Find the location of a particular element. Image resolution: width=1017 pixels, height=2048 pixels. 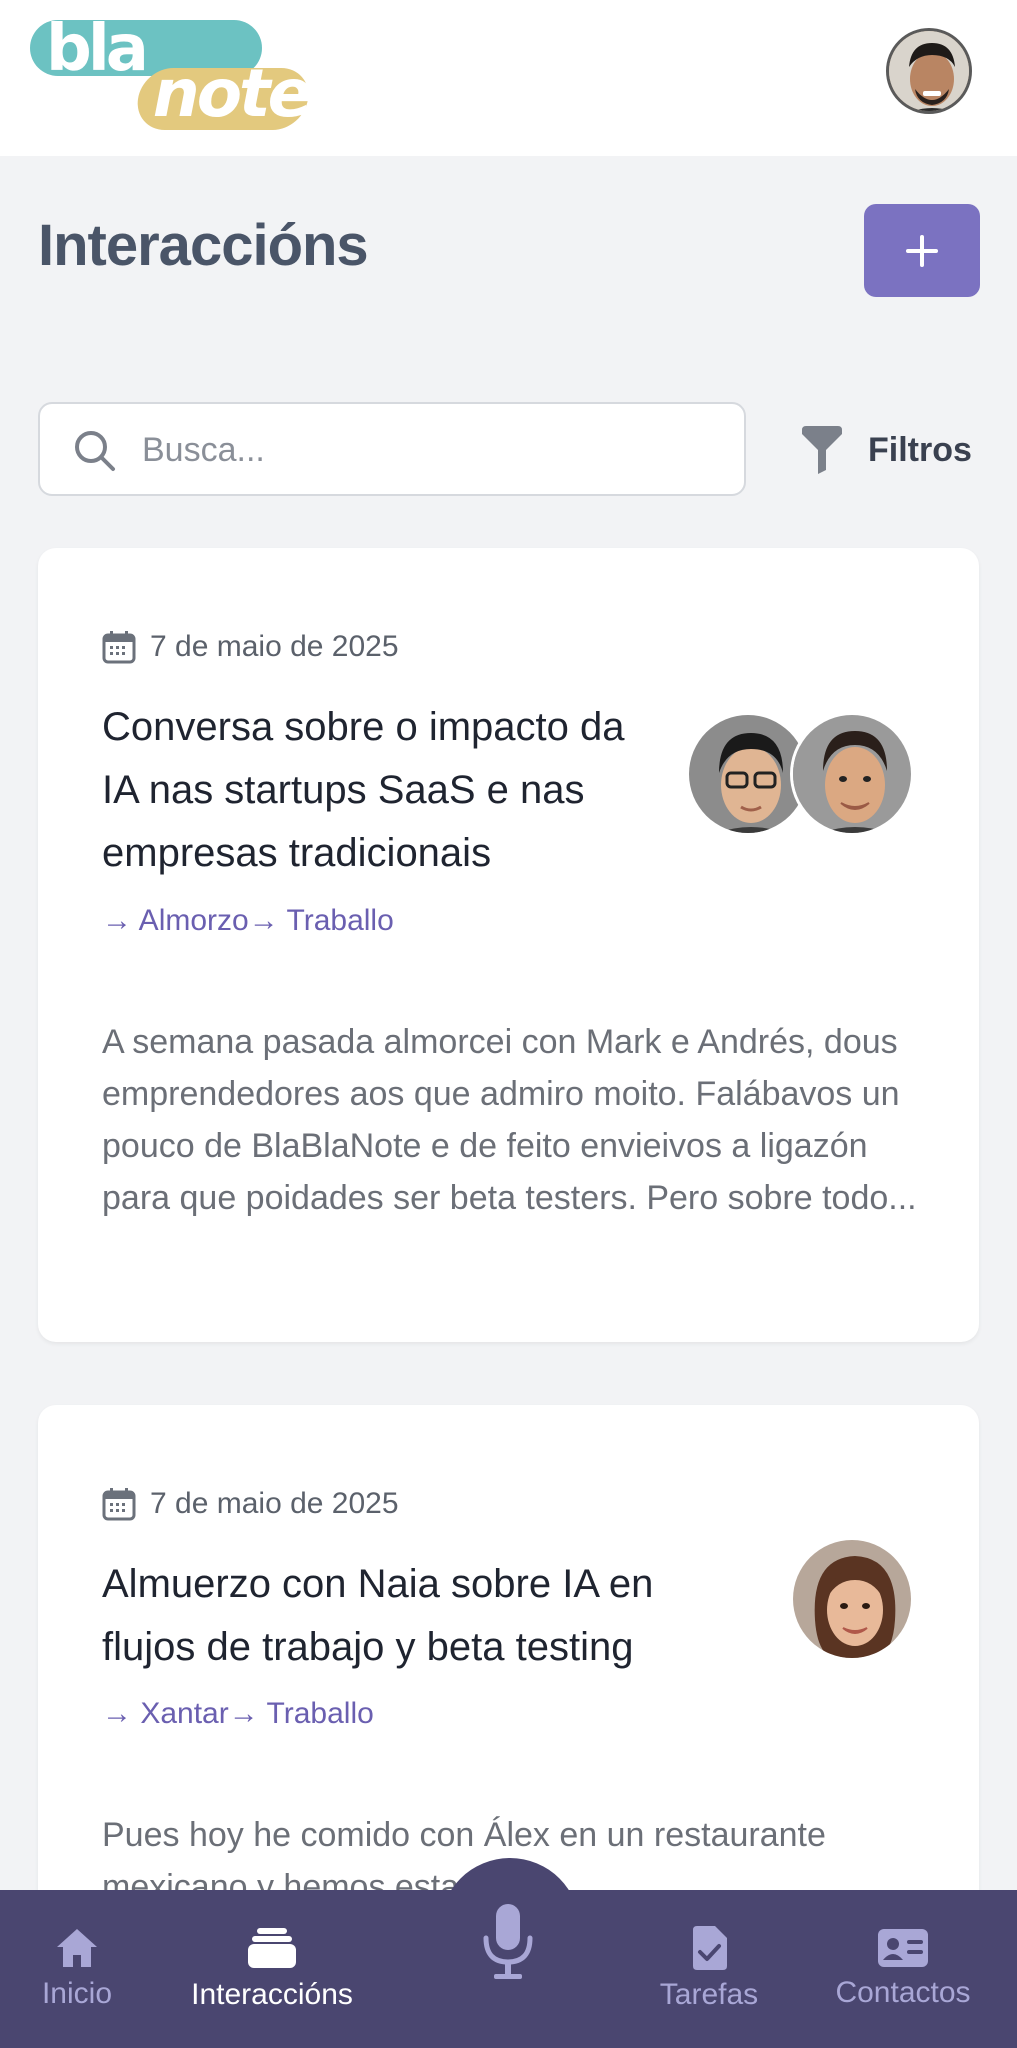

plus-icon is located at coordinates (922, 250).